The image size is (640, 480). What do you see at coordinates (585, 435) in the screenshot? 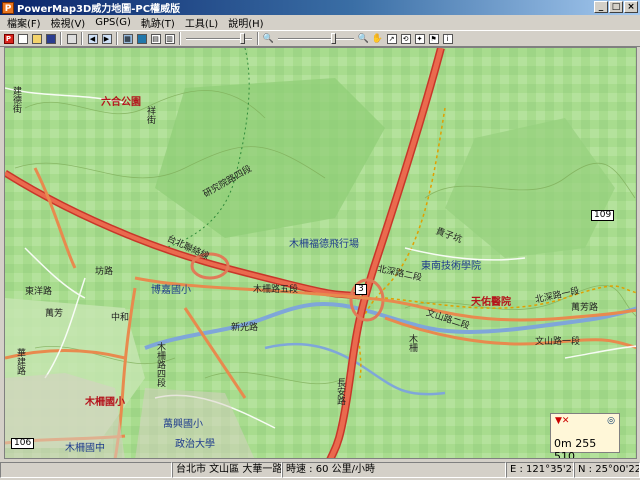
I see `scale-widget: ▼✕ ◎ 0m 255 510` at bounding box center [585, 435].